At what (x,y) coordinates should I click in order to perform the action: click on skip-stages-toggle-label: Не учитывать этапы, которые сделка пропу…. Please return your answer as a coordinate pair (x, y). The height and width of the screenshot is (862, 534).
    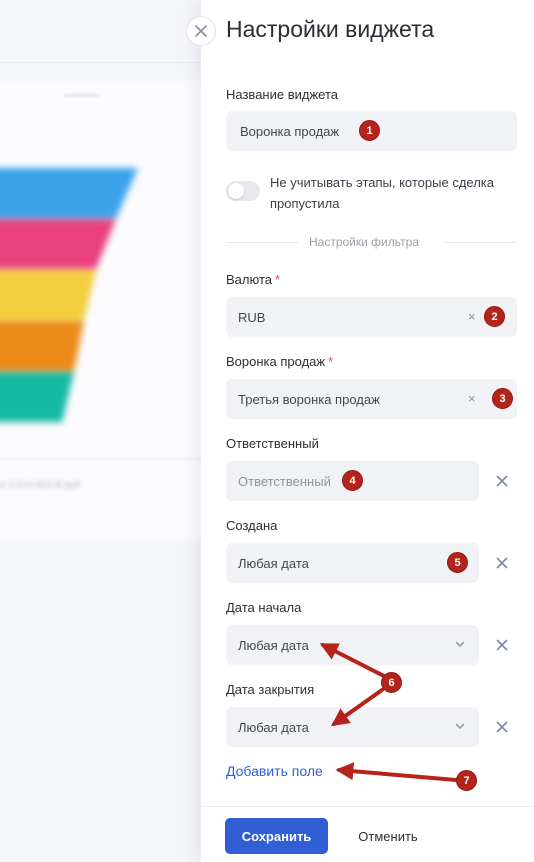
    Looking at the image, I should click on (382, 193).